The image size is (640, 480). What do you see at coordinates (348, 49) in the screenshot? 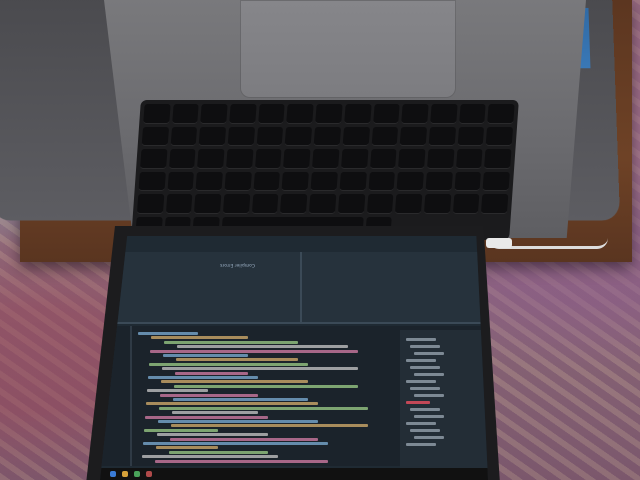
I see `trackpad` at bounding box center [348, 49].